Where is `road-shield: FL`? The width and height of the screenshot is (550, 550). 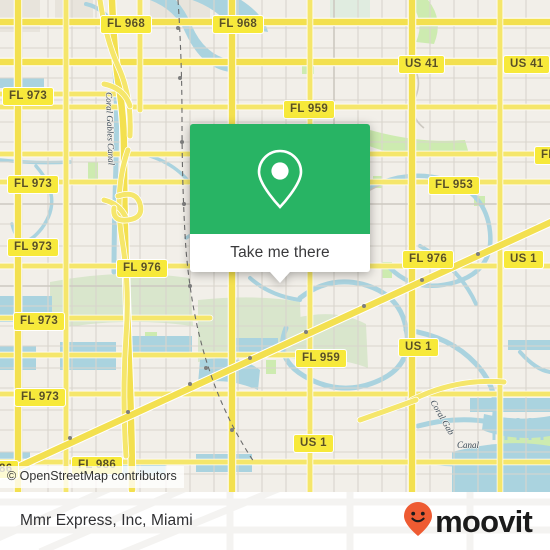 road-shield: FL is located at coordinates (542, 155).